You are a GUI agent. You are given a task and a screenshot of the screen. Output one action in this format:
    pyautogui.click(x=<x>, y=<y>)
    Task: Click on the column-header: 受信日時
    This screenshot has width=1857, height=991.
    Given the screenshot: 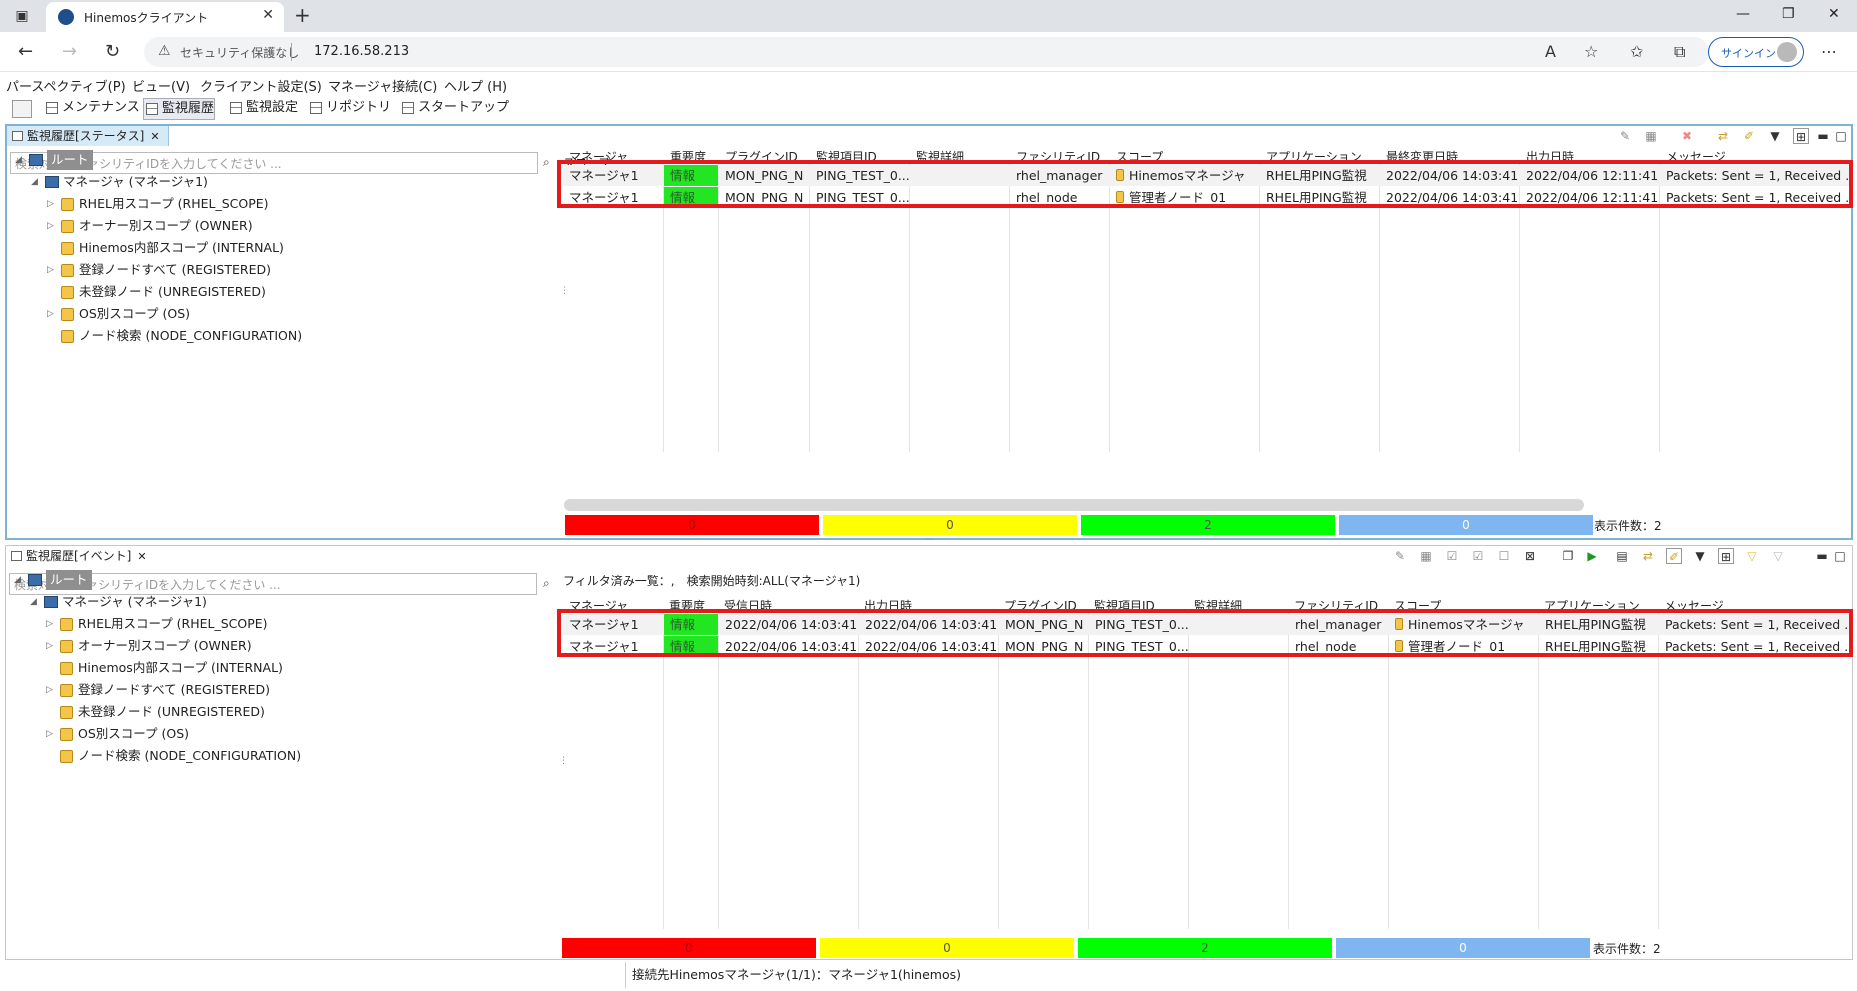 What is the action you would take?
    pyautogui.click(x=789, y=606)
    